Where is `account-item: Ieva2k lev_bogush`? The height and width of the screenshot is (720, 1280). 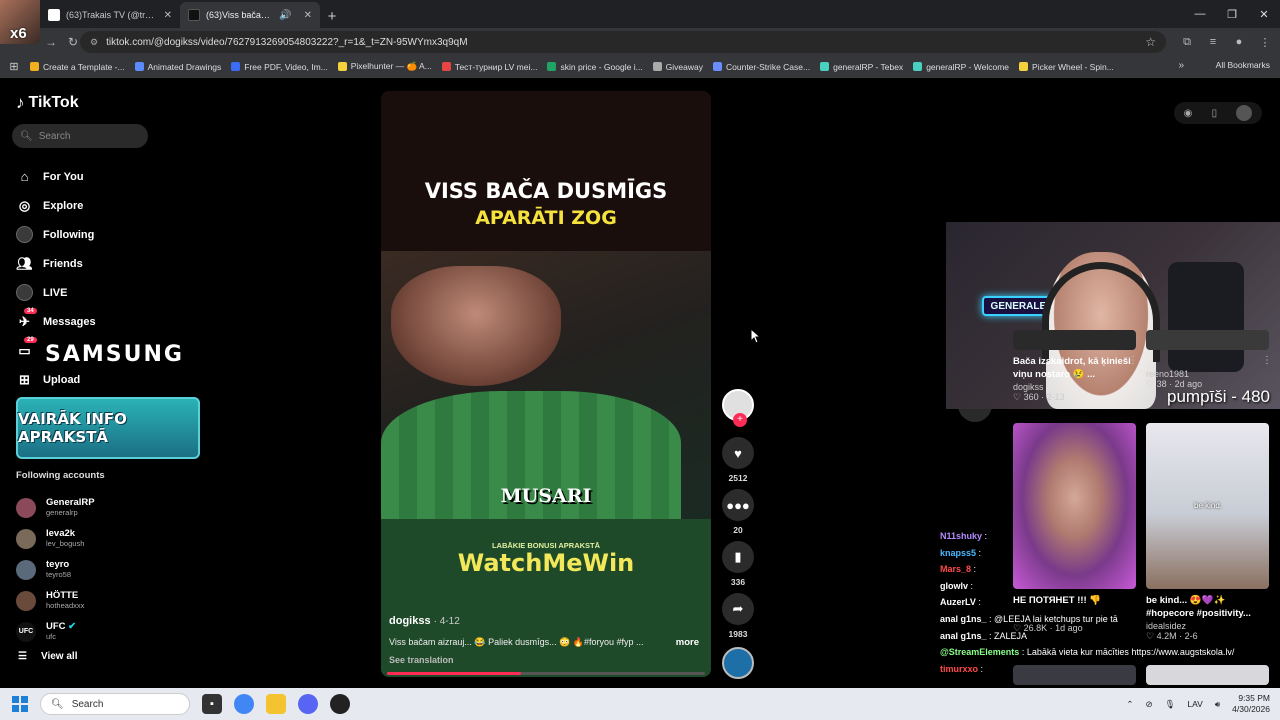 account-item: Ieva2k lev_bogush is located at coordinates (55, 538).